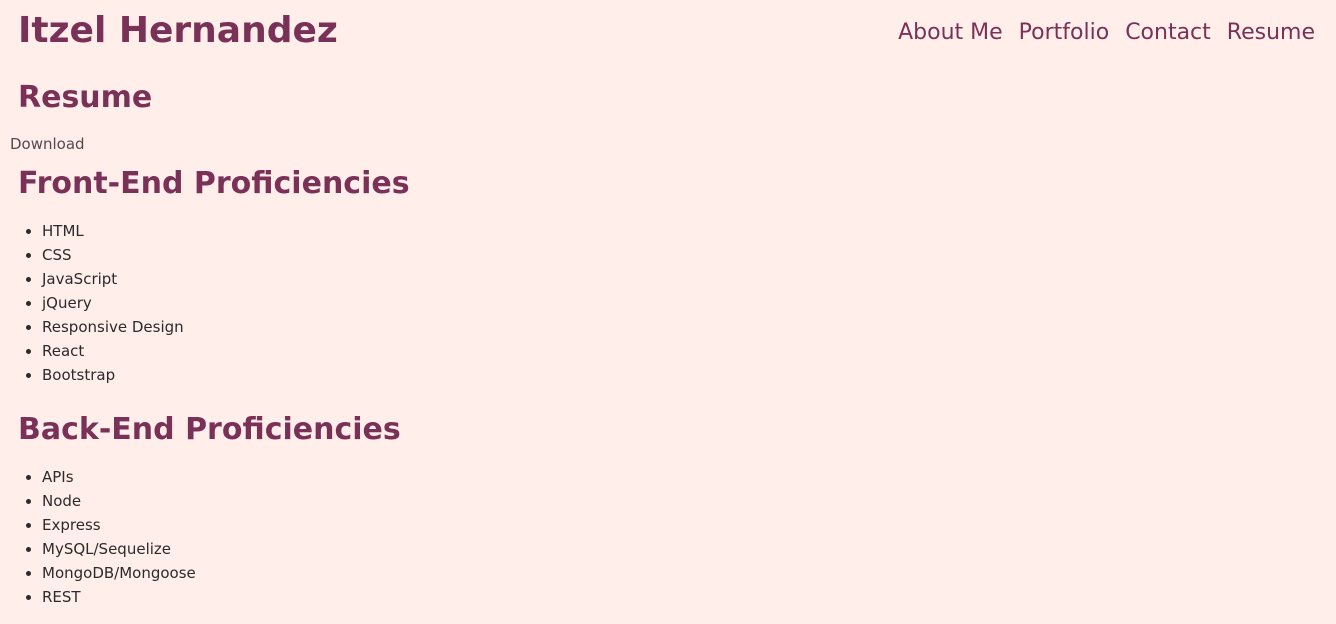  I want to click on resume-heading: Resume, so click(85, 97).